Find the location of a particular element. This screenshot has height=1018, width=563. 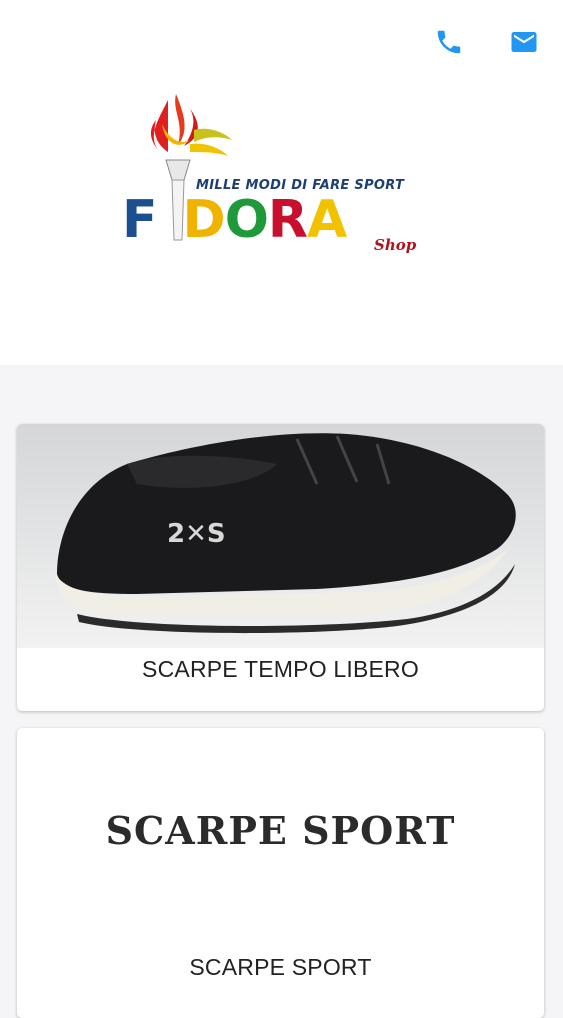

mail-icon is located at coordinates (524, 42).